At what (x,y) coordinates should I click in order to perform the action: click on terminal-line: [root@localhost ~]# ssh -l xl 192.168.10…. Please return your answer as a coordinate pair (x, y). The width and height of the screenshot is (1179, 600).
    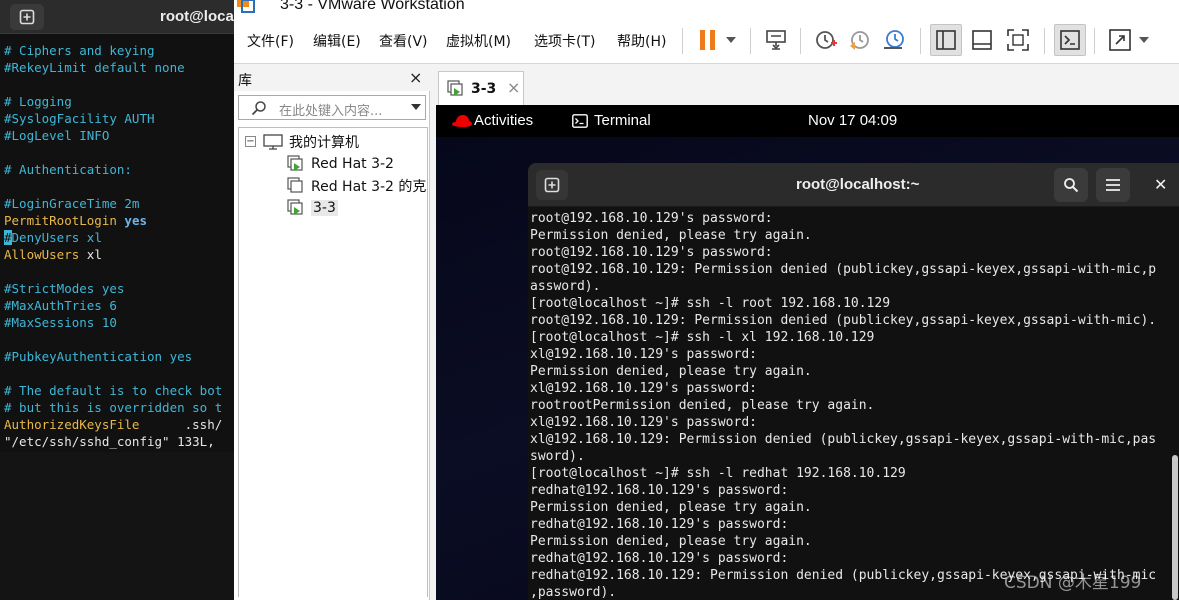
    Looking at the image, I should click on (702, 337).